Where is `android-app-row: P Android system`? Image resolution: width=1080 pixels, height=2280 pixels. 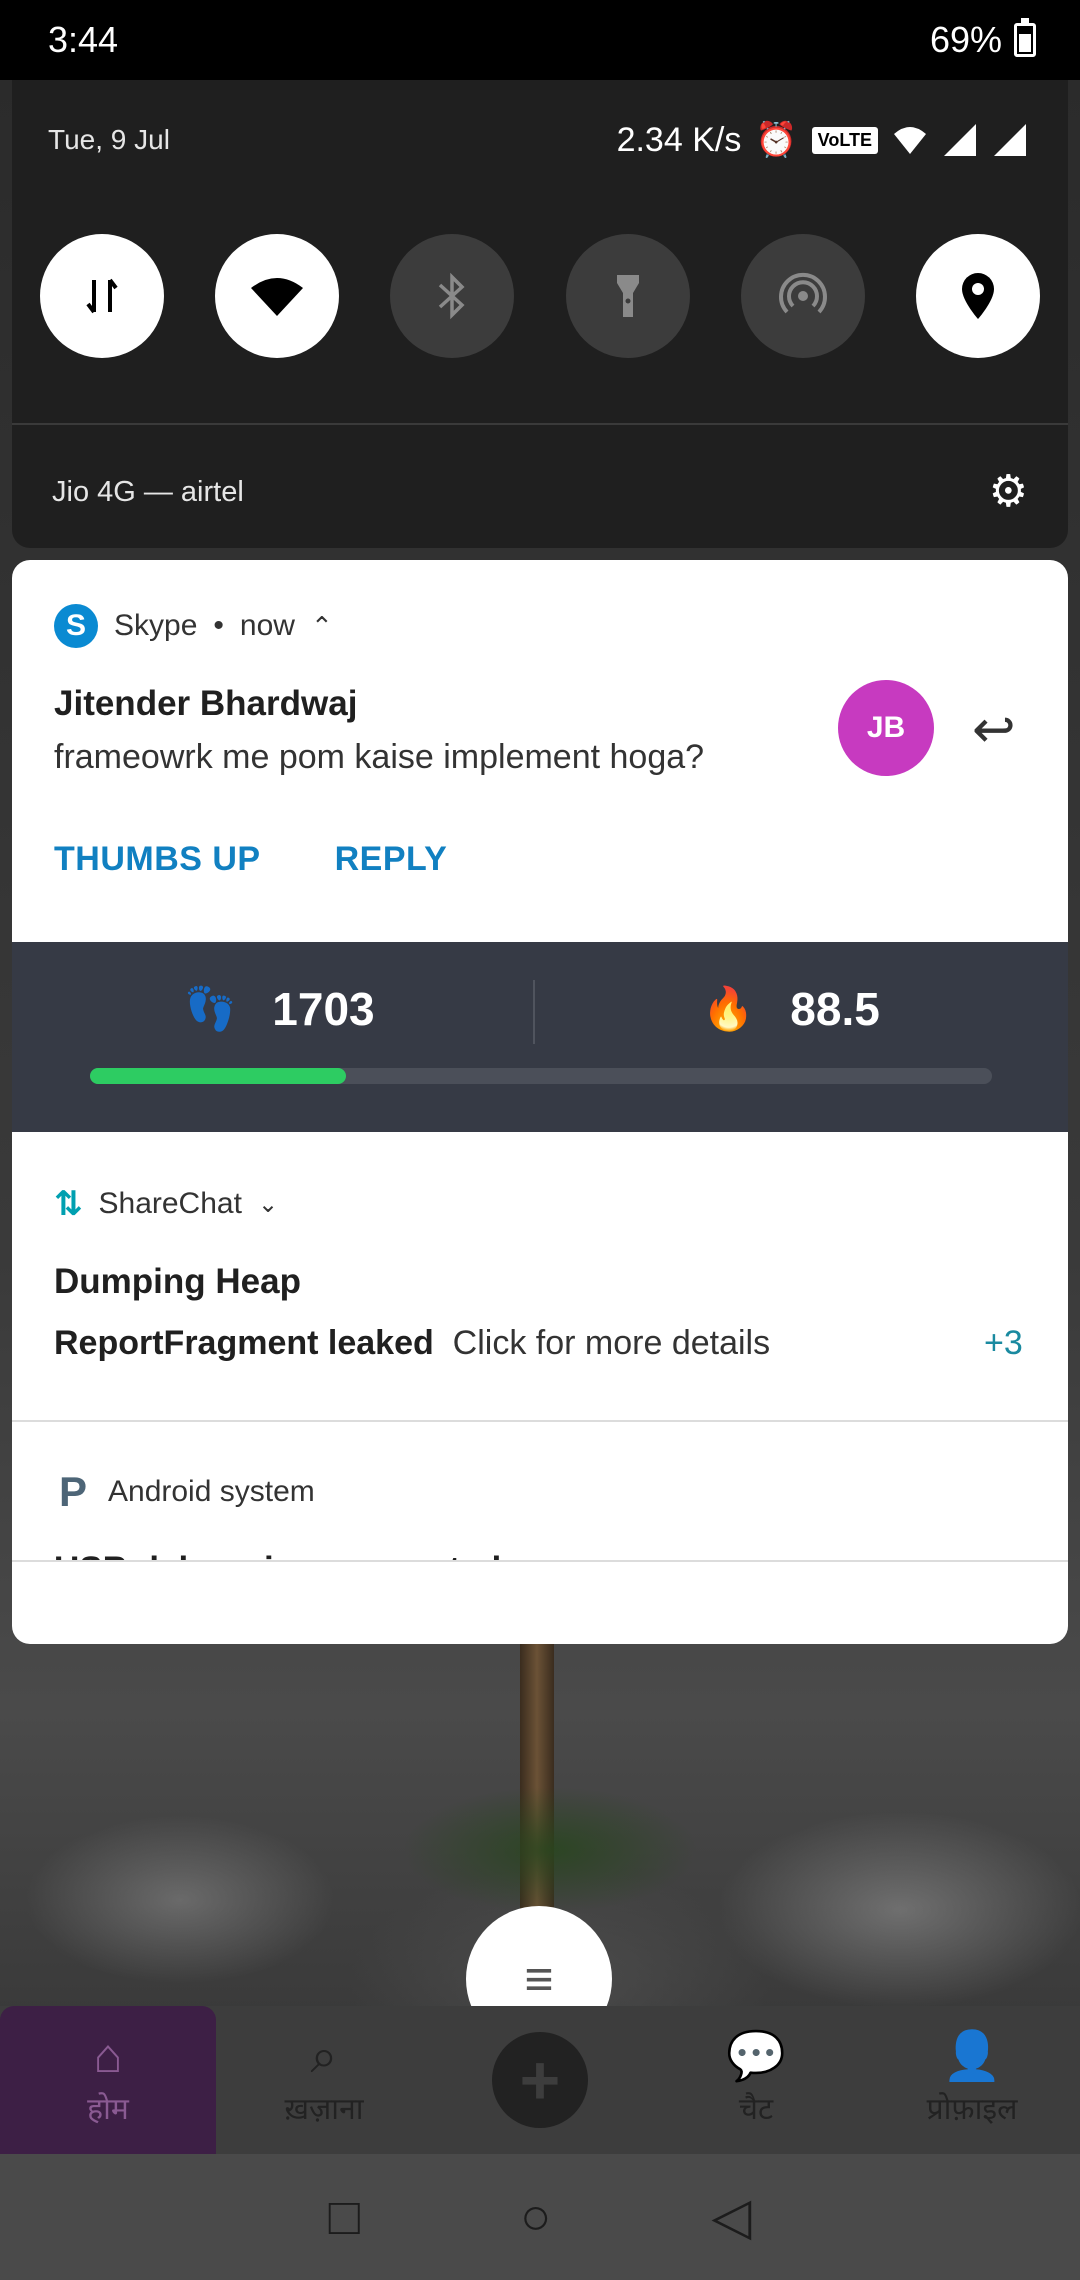 android-app-row: P Android system is located at coordinates (184, 1491).